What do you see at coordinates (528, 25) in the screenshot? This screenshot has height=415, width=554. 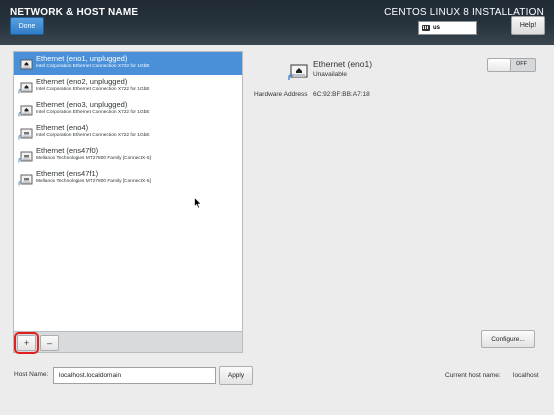 I see `help-button: Help!` at bounding box center [528, 25].